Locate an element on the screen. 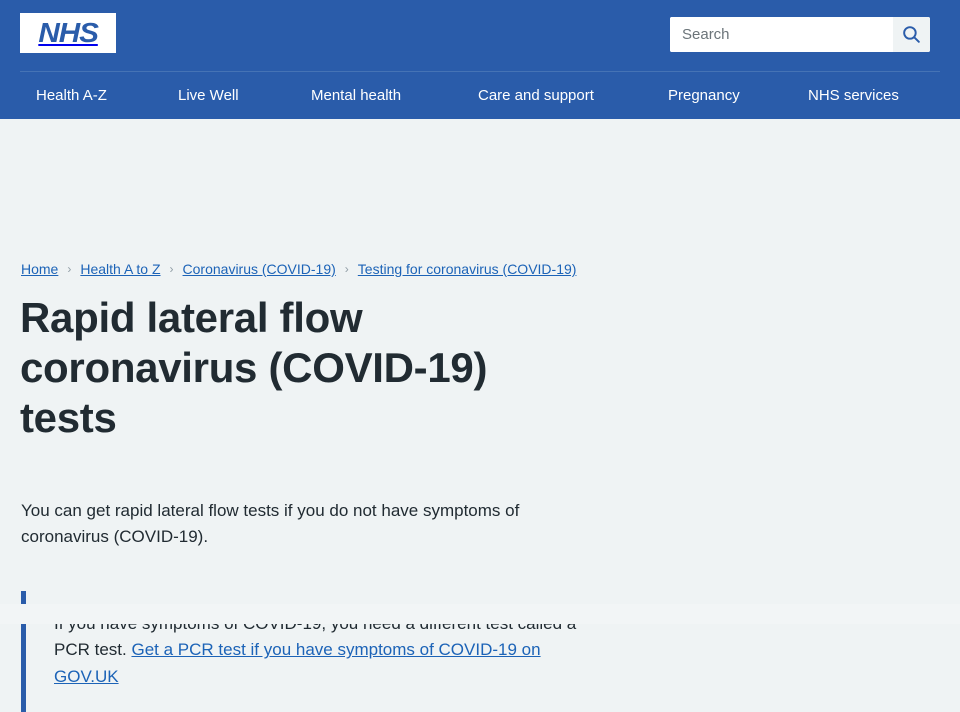  search-input is located at coordinates (781, 34).